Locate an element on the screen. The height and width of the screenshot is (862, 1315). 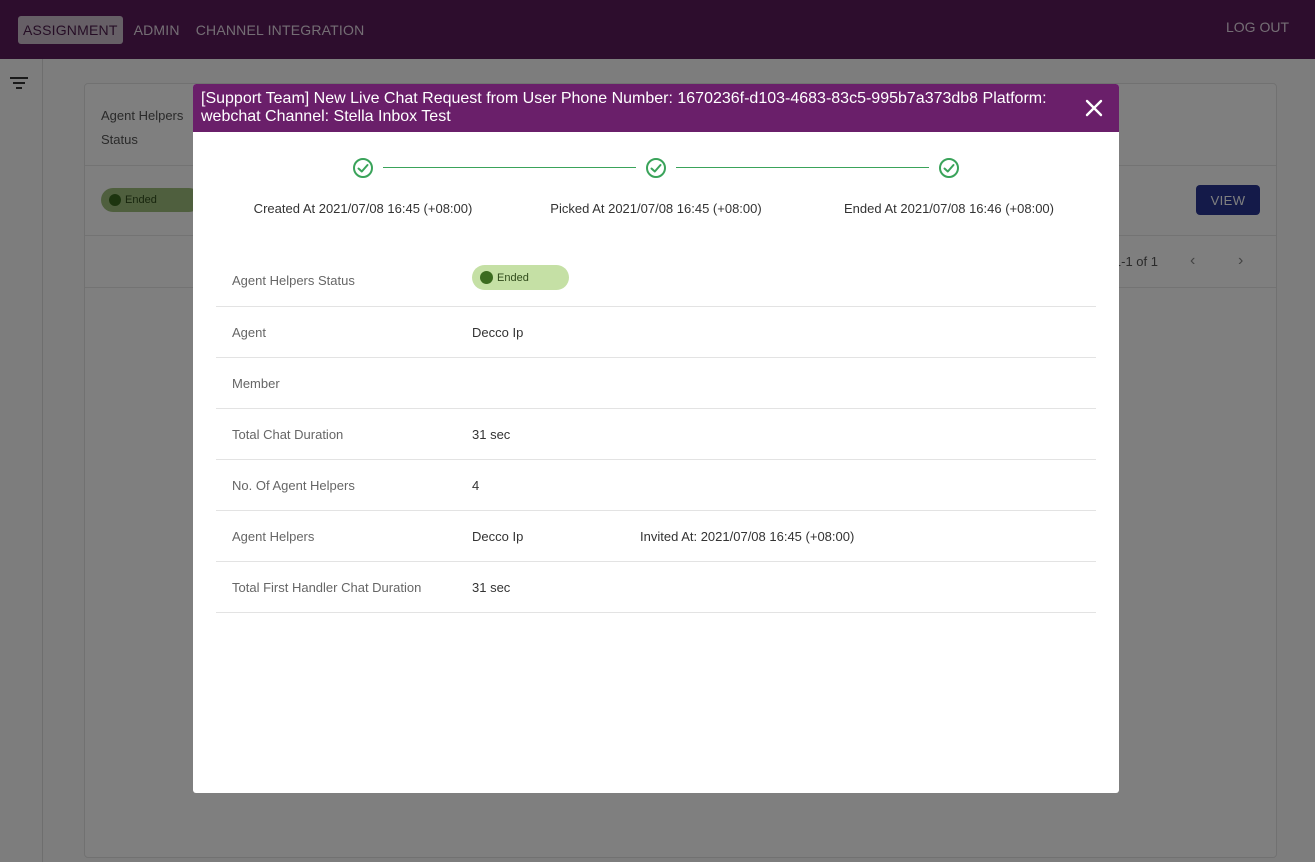
helper-invited-at: Invited At: 2021/07/08 16:45 (+08:00) is located at coordinates (747, 536).